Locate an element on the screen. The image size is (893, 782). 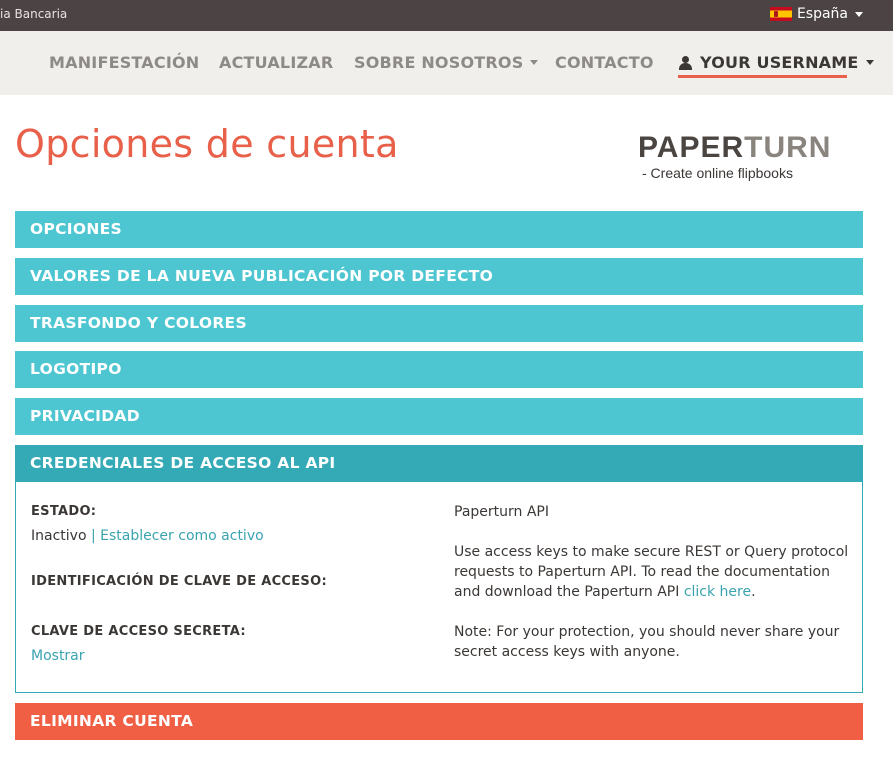
panel-trasfondo-colores: TRASFONDO Y COLORES is located at coordinates (439, 323).